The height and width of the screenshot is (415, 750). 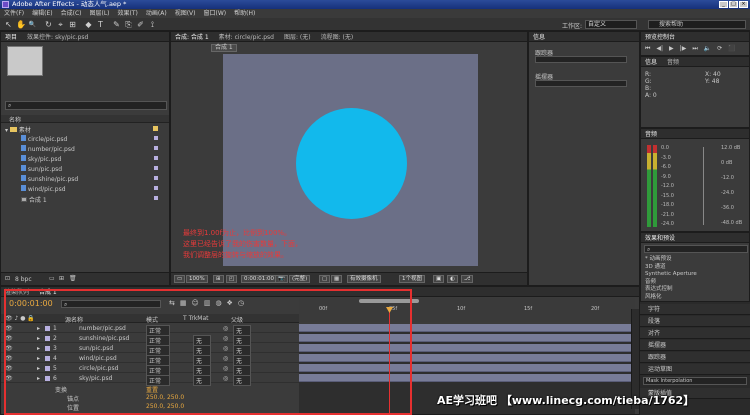 What do you see at coordinates (41, 169) in the screenshot?
I see `list-item: sun/pic.psd` at bounding box center [41, 169].